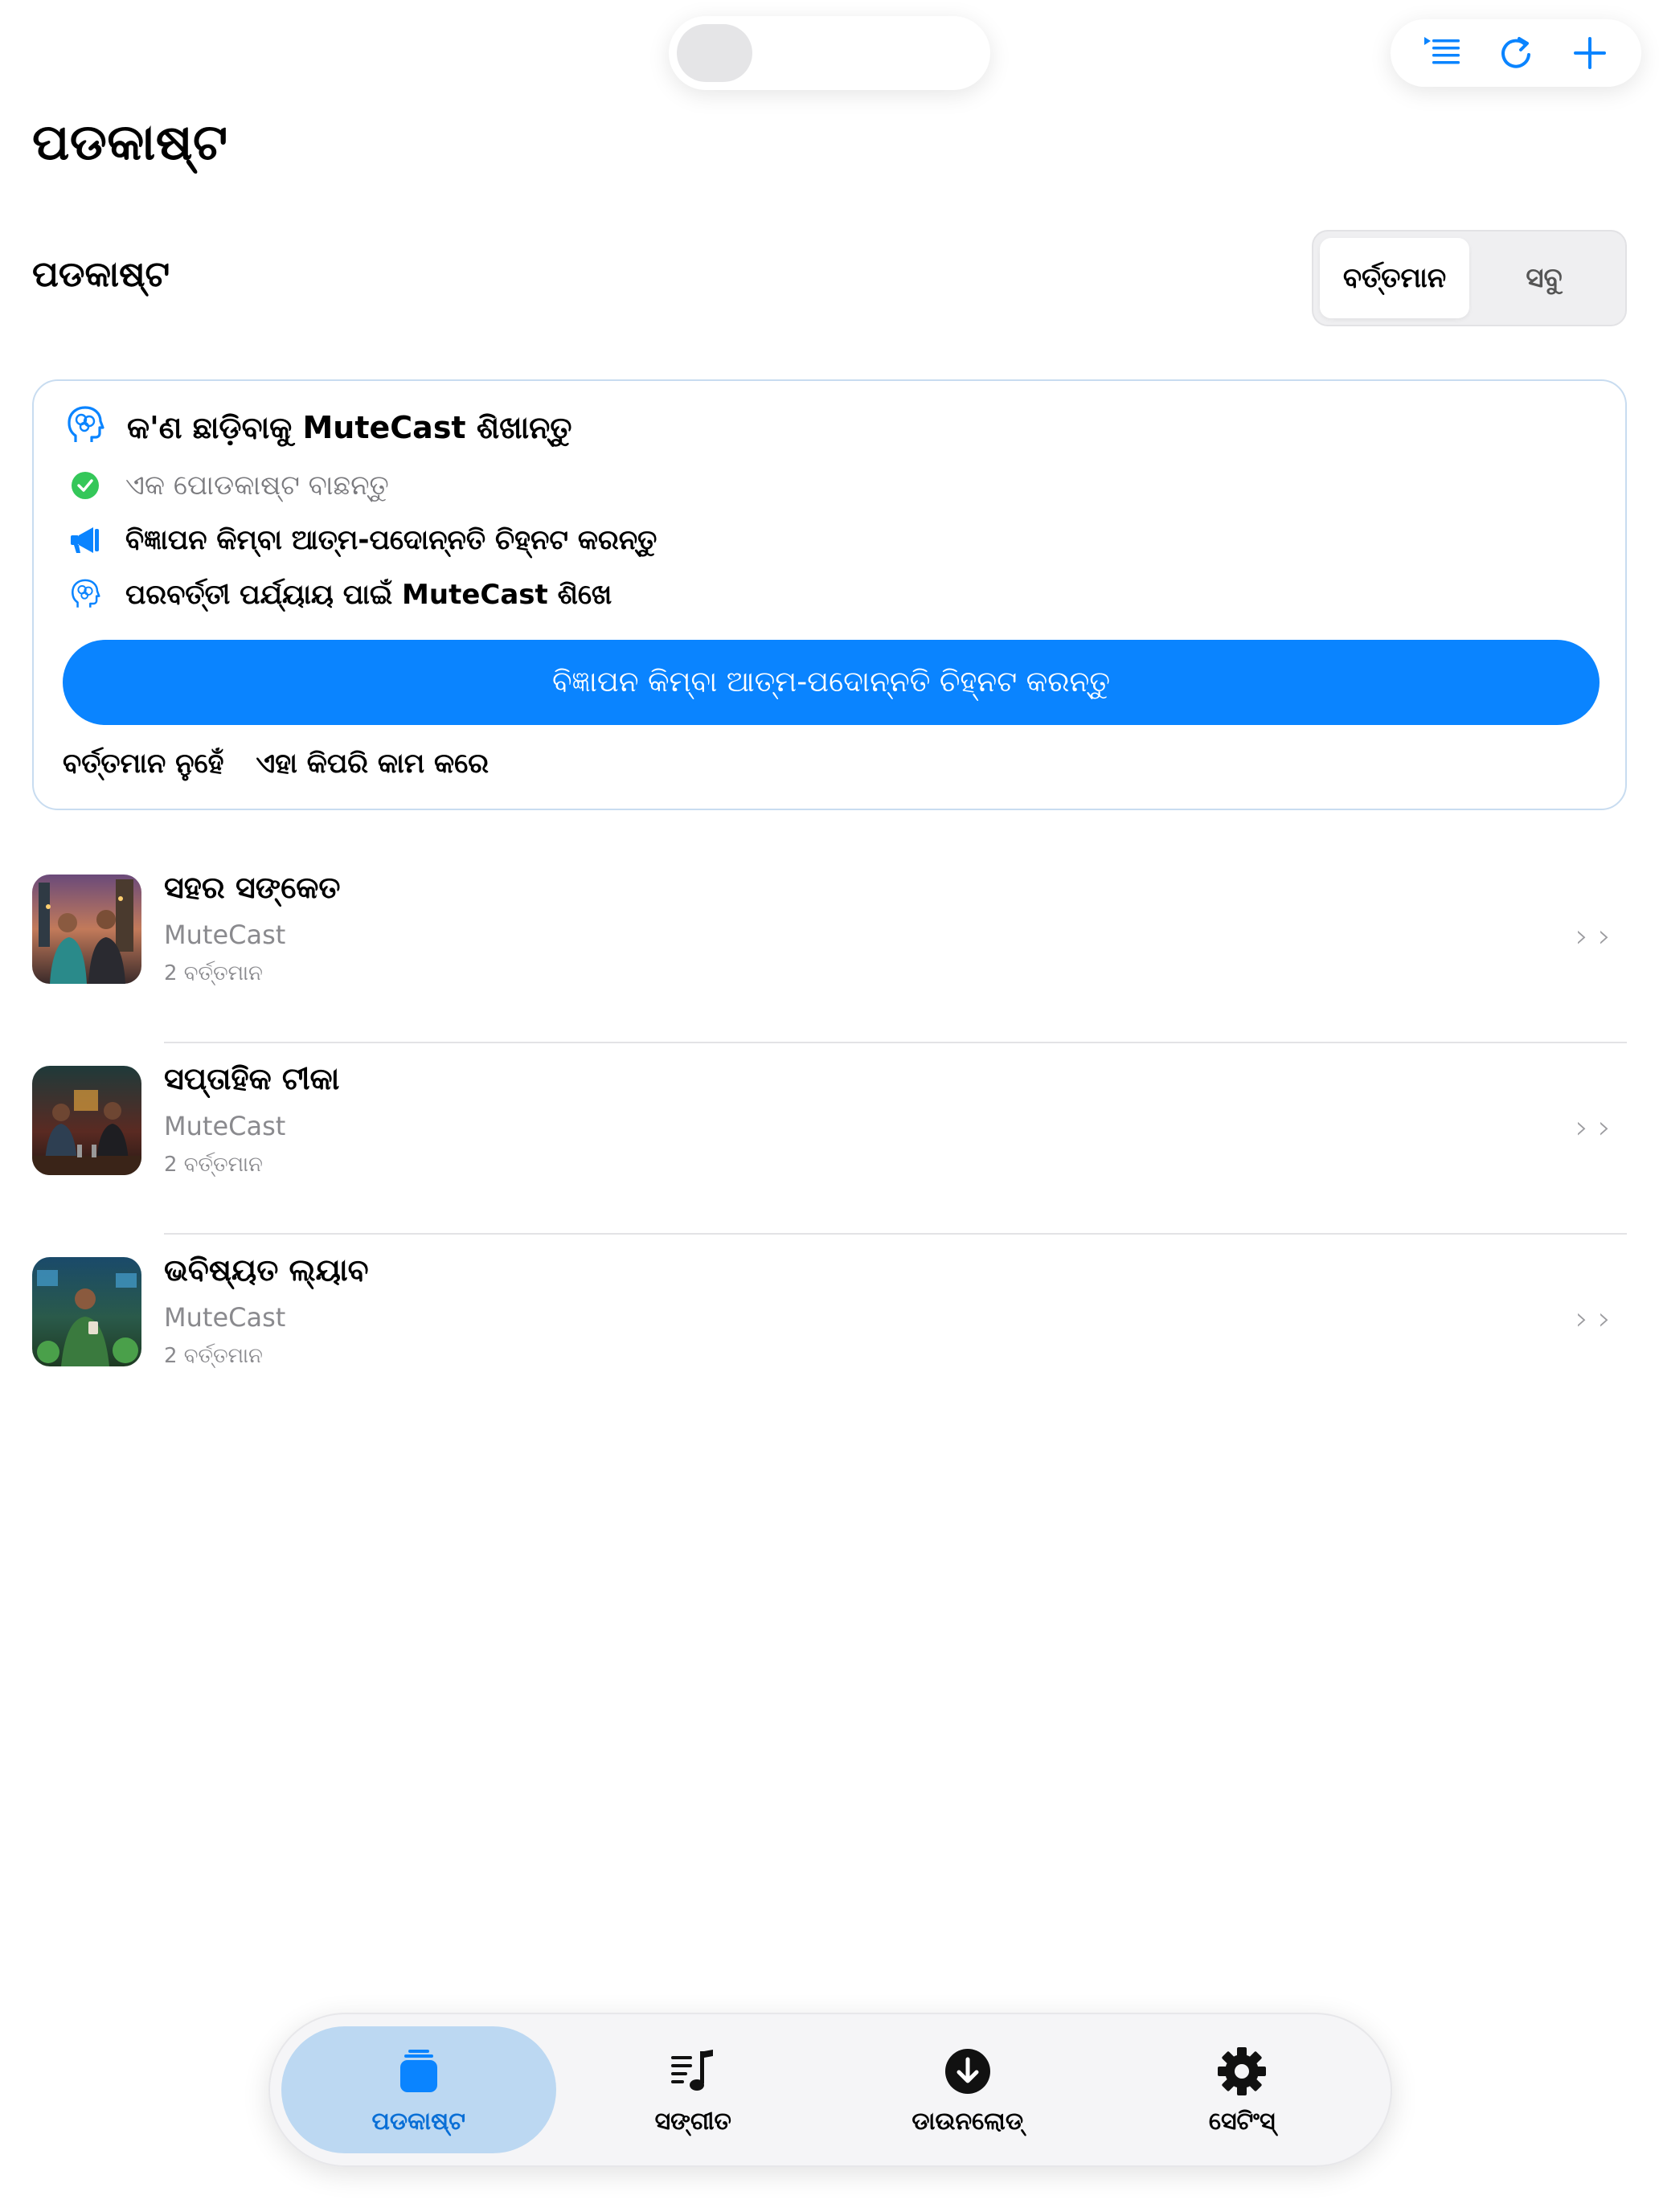 This screenshot has height=2212, width=1659. I want to click on podcast-title: ସପ୍ତାହିକ ଟୀକା, so click(252, 1078).